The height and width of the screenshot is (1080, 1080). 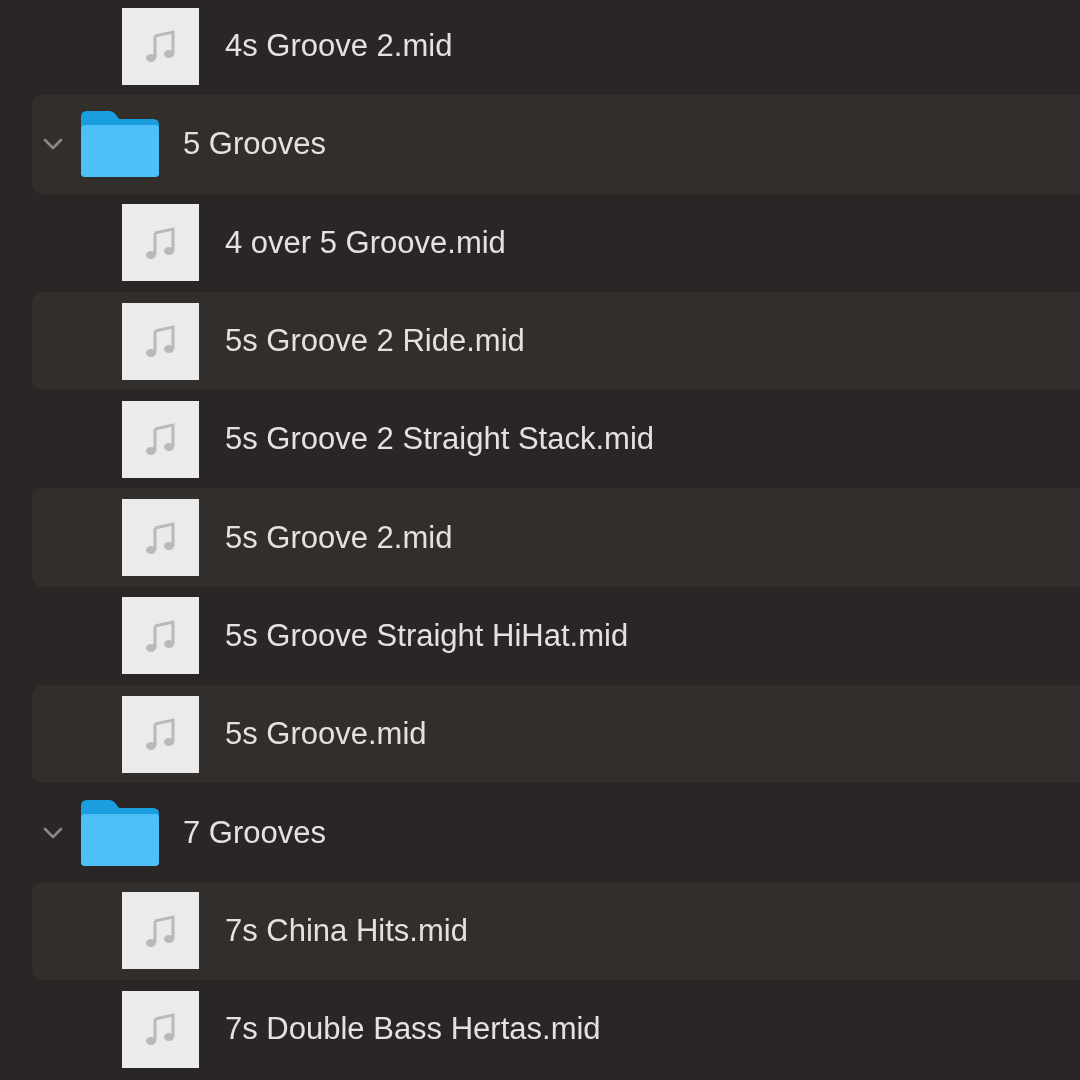 What do you see at coordinates (254, 832) in the screenshot?
I see `folder-name: 7 Grooves` at bounding box center [254, 832].